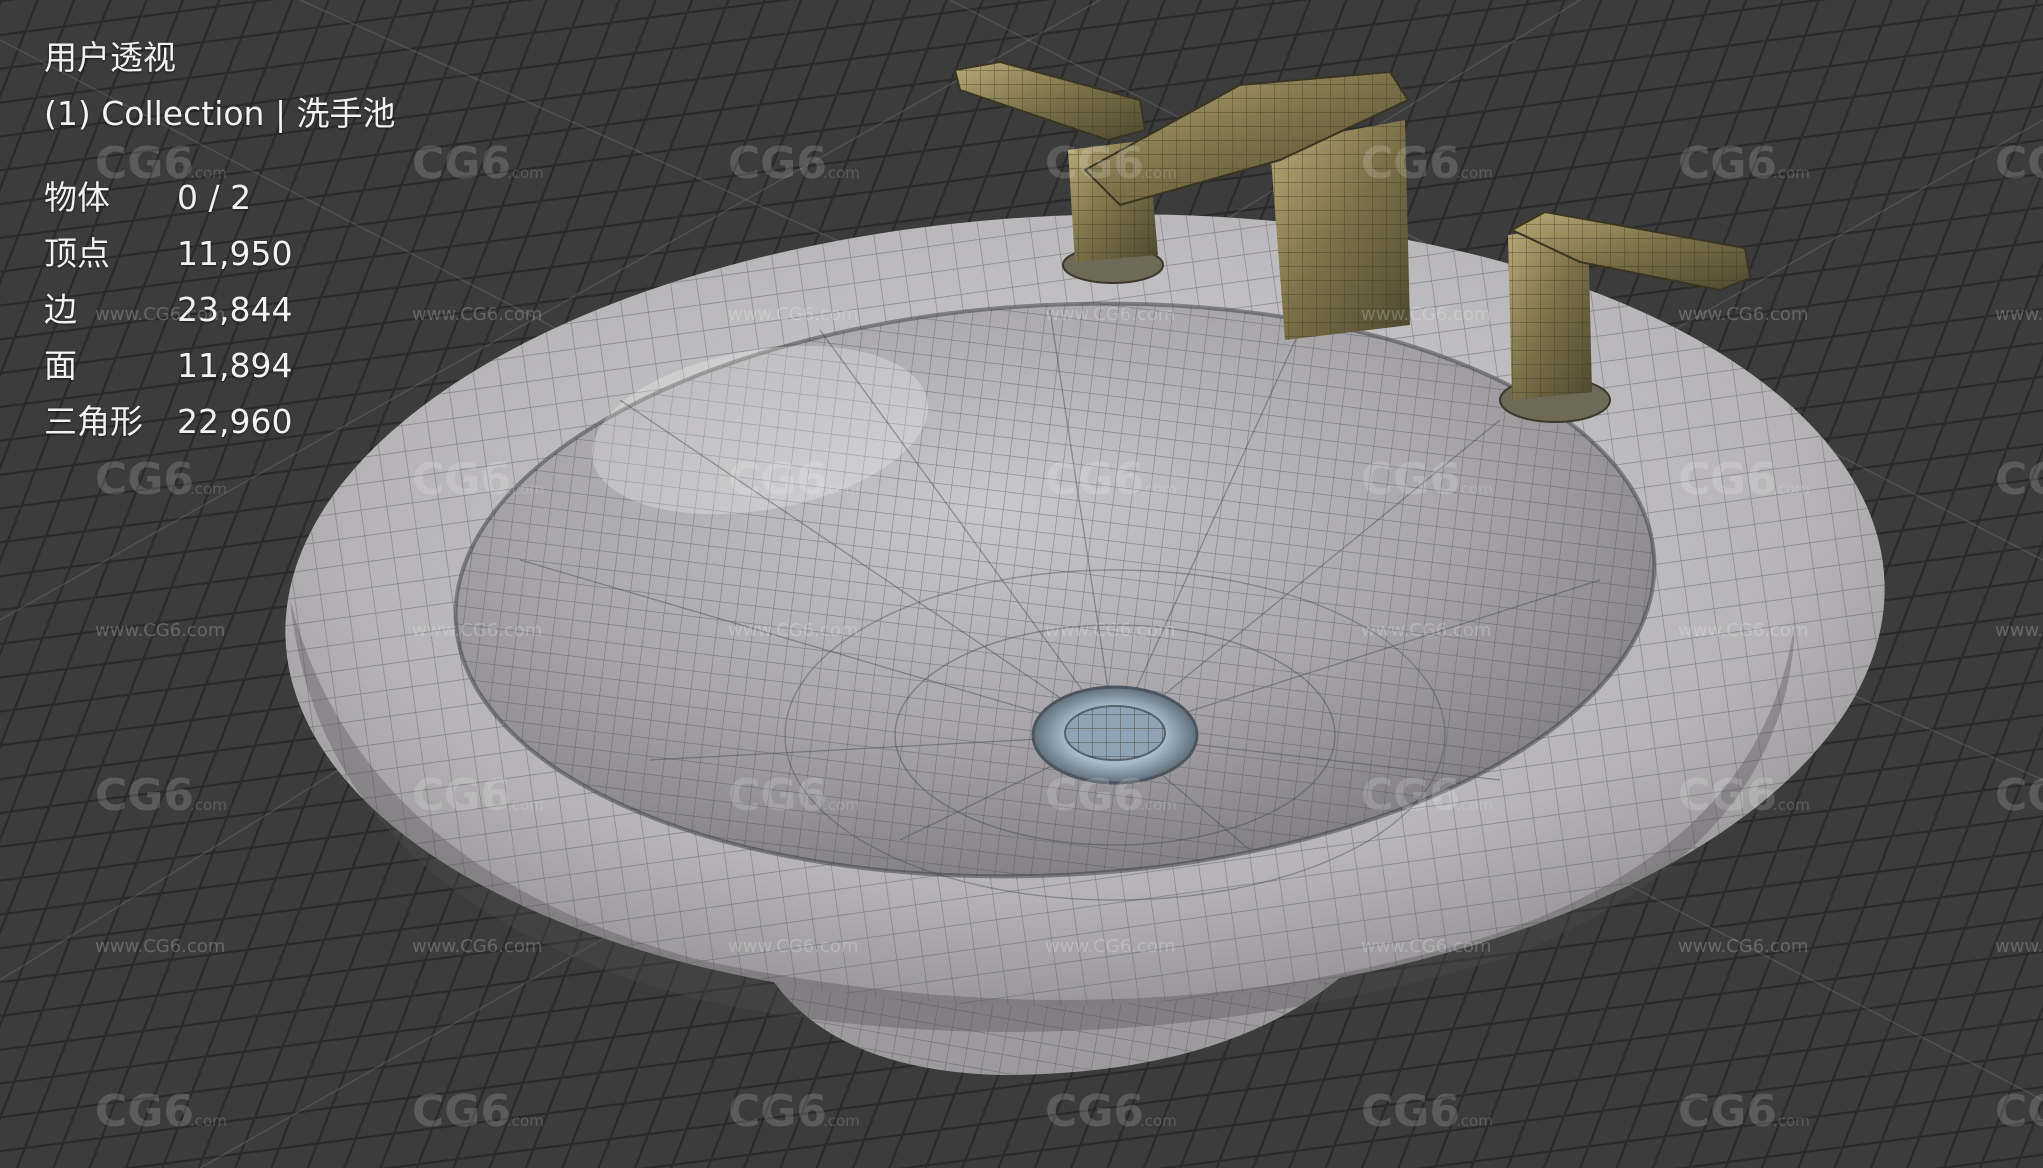 The width and height of the screenshot is (2043, 1168). Describe the element at coordinates (220, 113) in the screenshot. I see `collection-label: (1) Collection | 洗手池` at that location.